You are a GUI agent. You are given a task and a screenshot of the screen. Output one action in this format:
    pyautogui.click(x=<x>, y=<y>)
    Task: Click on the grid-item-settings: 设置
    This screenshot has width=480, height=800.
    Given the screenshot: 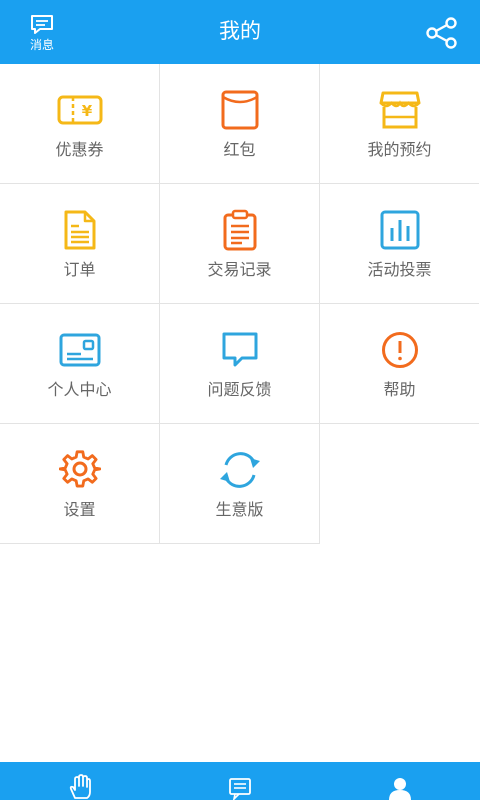 What is the action you would take?
    pyautogui.click(x=80, y=484)
    